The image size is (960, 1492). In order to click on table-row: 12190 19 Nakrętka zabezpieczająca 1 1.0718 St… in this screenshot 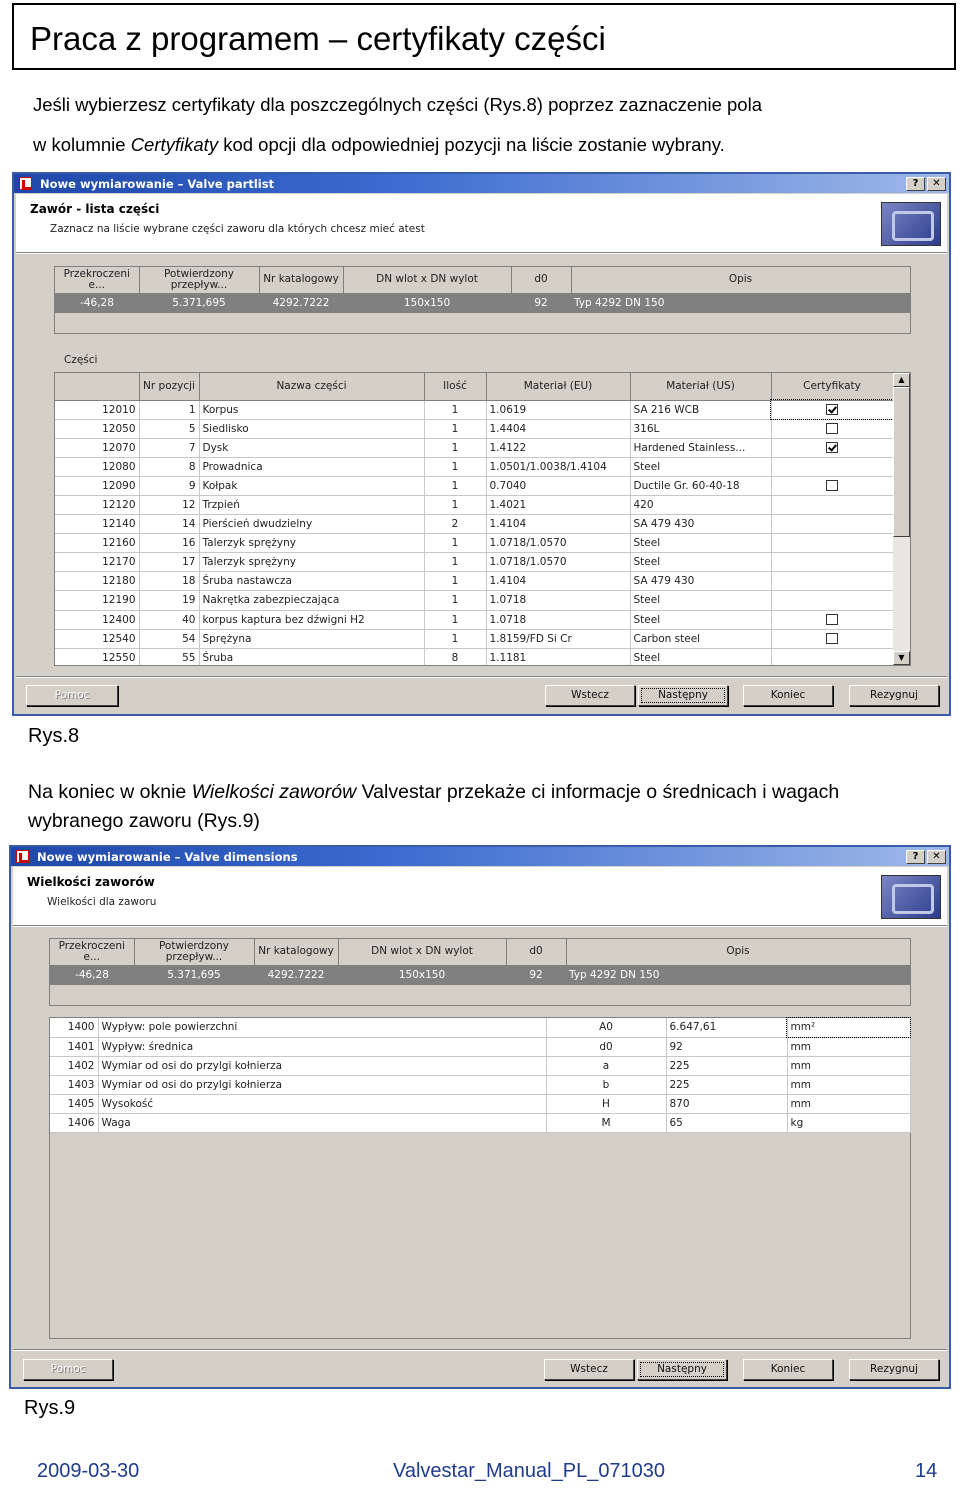, I will do `click(474, 600)`.